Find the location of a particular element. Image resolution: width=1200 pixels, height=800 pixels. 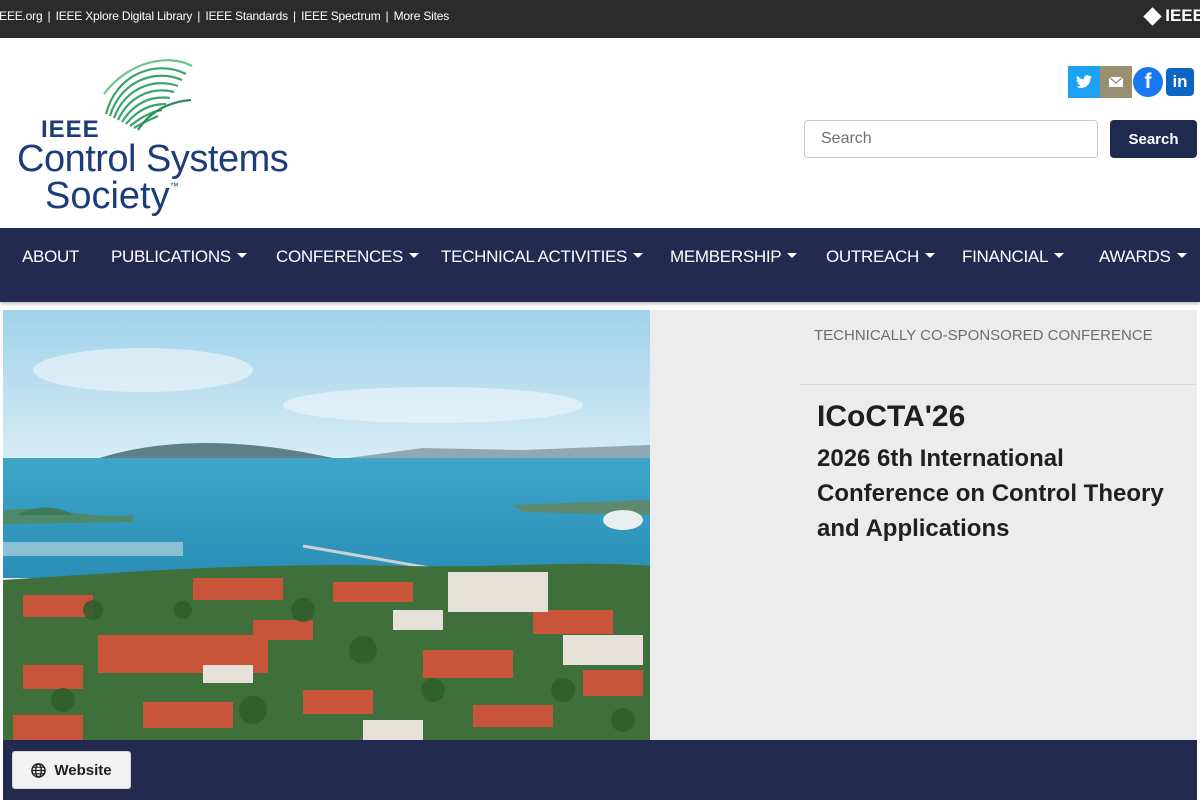

globe-icon is located at coordinates (39, 770).